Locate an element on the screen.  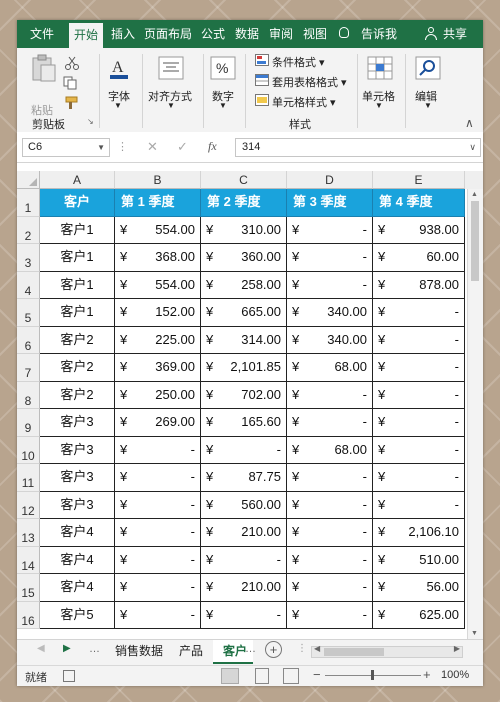
table-format-button: 套用表格格式 ▾ is located at coordinates (309, 82).